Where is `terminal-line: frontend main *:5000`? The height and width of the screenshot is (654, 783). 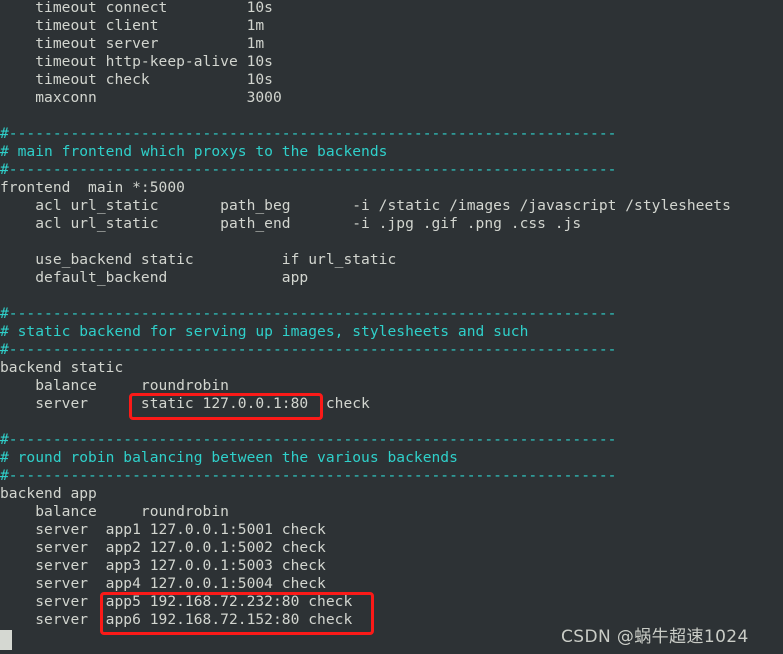
terminal-line: frontend main *:5000 is located at coordinates (92, 187).